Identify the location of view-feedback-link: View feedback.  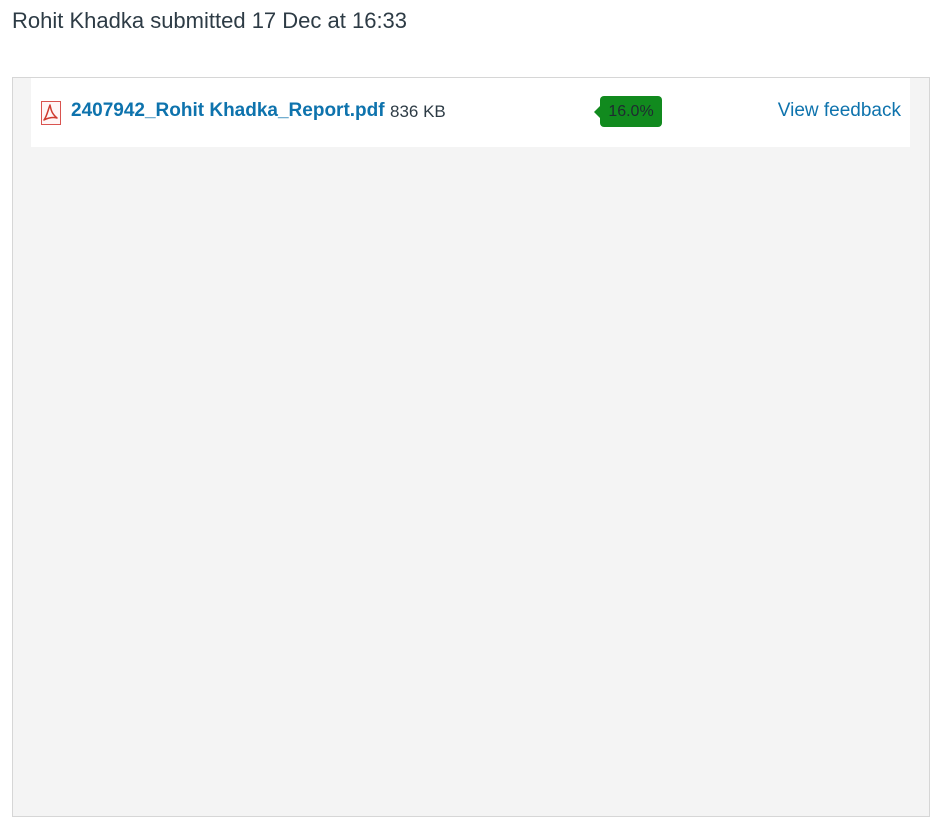
(839, 111).